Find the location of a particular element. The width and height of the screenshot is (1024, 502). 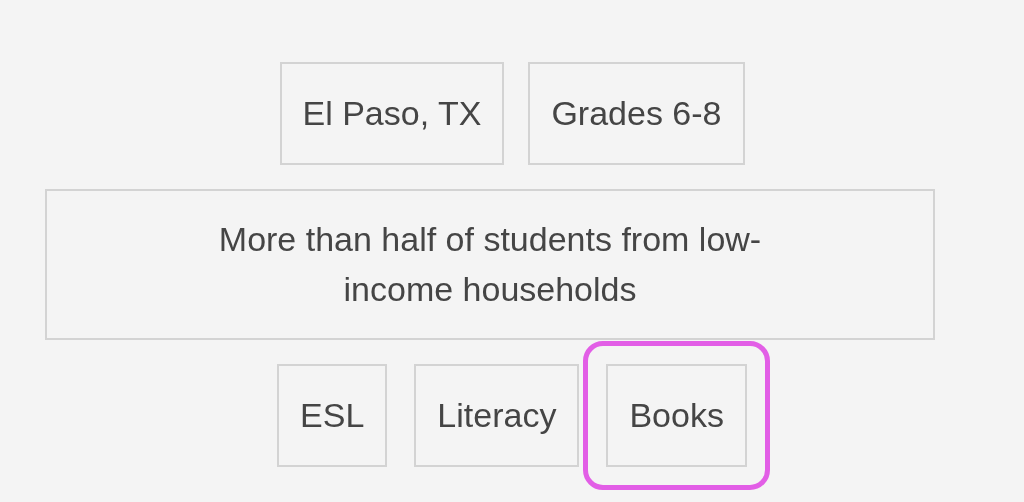

tag-label: ESL is located at coordinates (332, 415).